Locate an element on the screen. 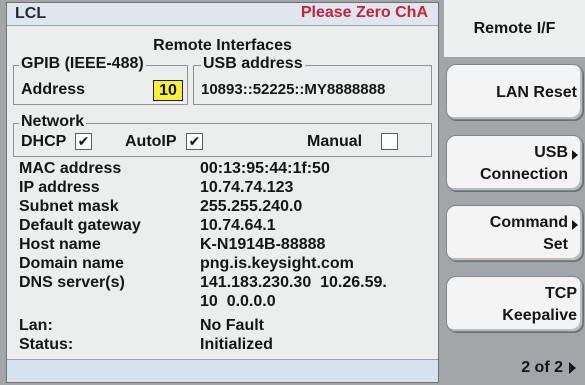 The height and width of the screenshot is (385, 585). lan-reset-button: LAN Reset is located at coordinates (514, 92).